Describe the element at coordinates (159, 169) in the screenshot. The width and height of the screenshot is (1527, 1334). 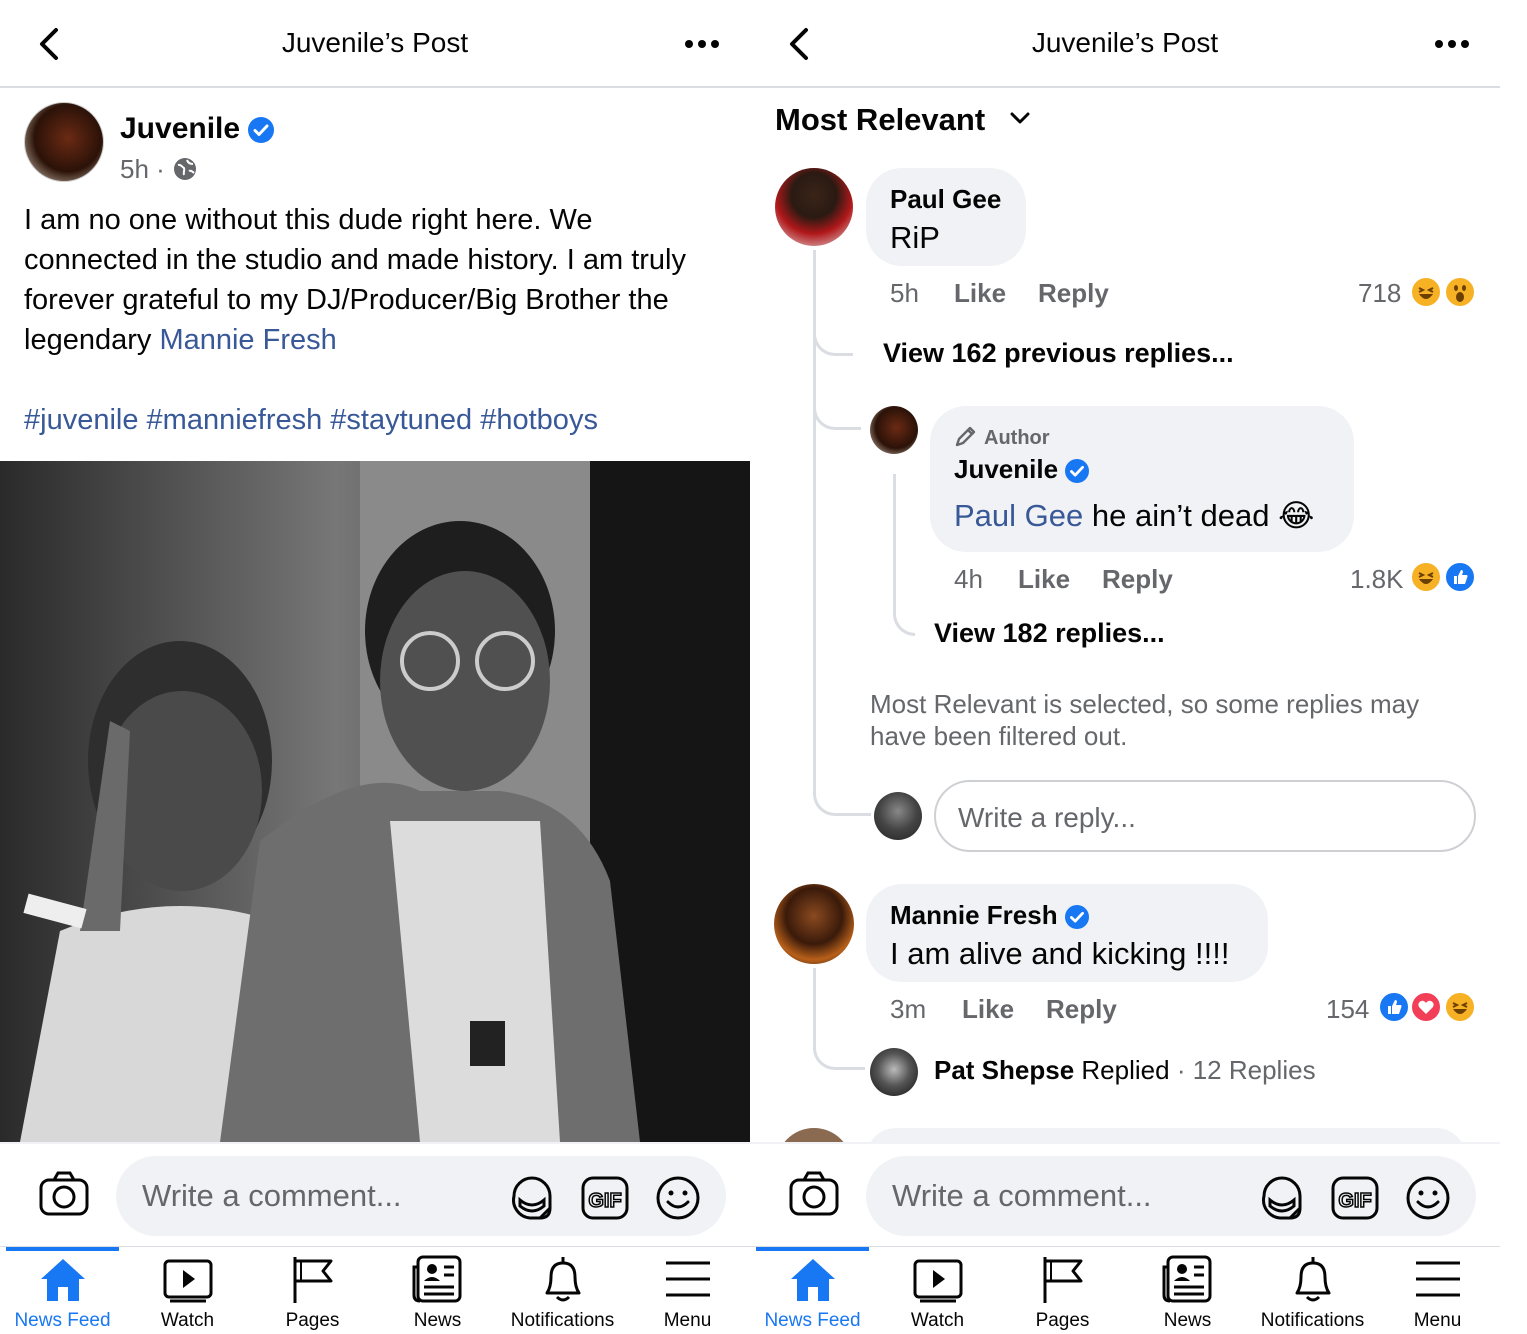
I see `post-meta: 5h ·` at that location.